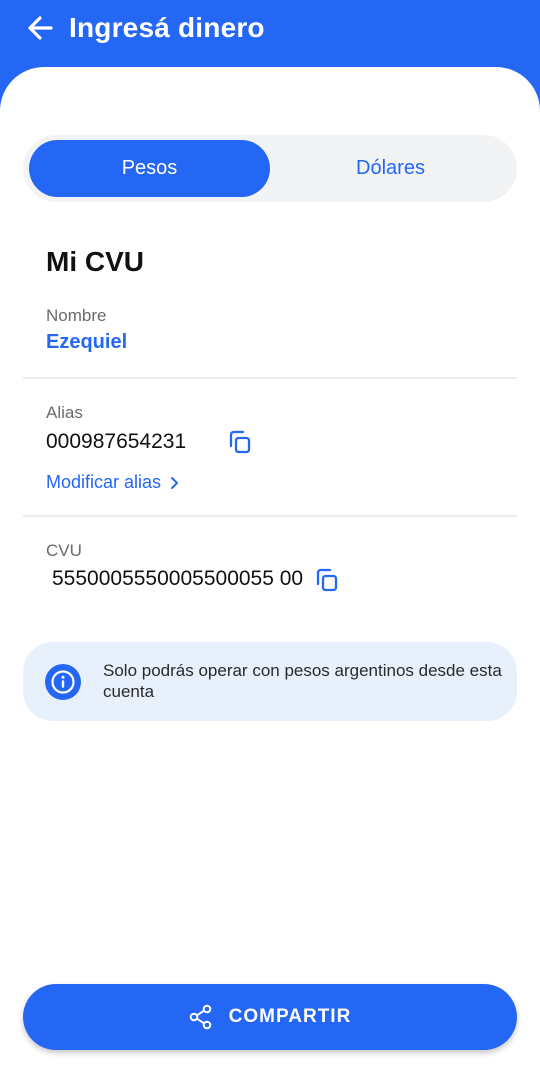  Describe the element at coordinates (149, 168) in the screenshot. I see `tab-pesos: Pesos` at that location.